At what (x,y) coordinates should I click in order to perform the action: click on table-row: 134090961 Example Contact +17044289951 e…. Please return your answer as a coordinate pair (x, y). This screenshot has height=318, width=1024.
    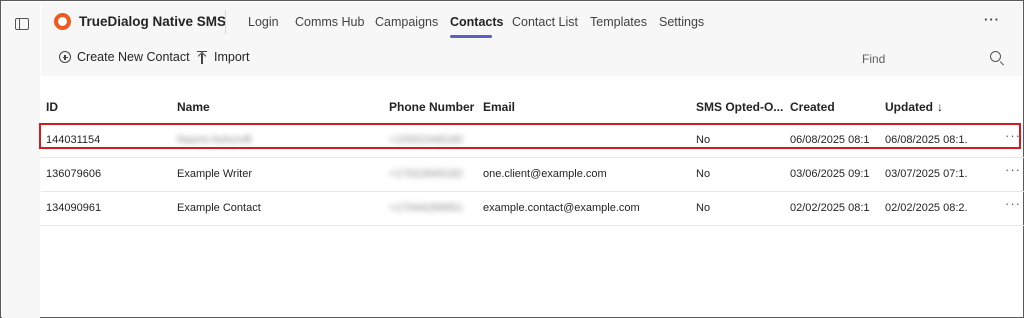
    Looking at the image, I should click on (532, 209).